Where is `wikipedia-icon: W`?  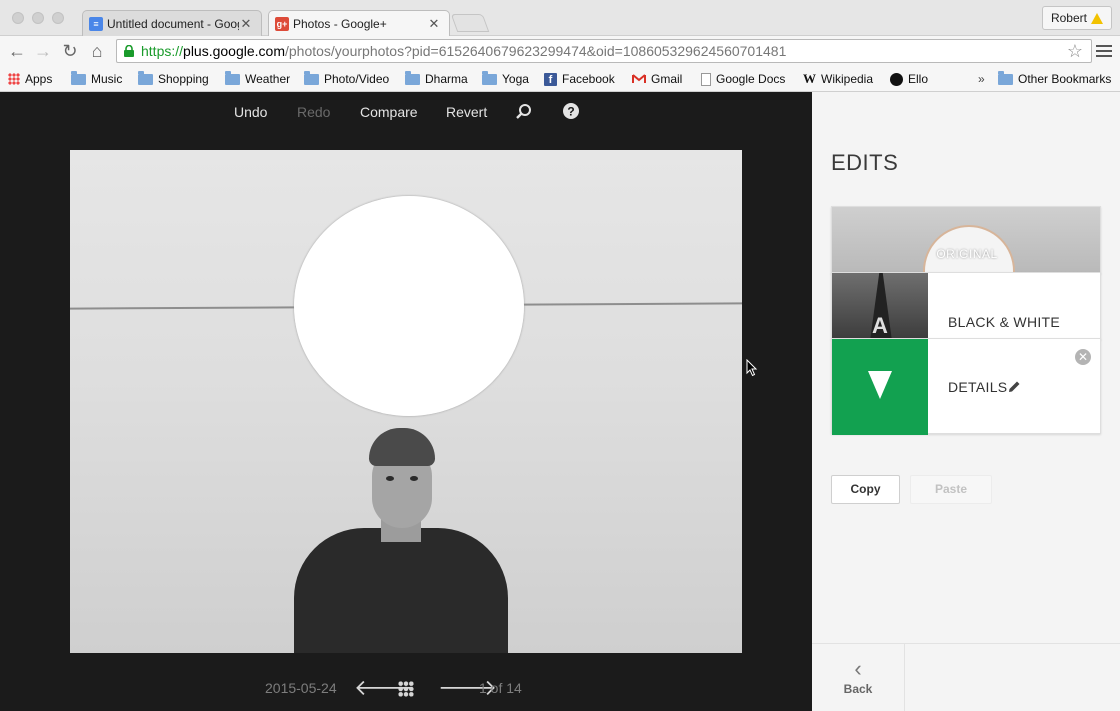 wikipedia-icon: W is located at coordinates (809, 78).